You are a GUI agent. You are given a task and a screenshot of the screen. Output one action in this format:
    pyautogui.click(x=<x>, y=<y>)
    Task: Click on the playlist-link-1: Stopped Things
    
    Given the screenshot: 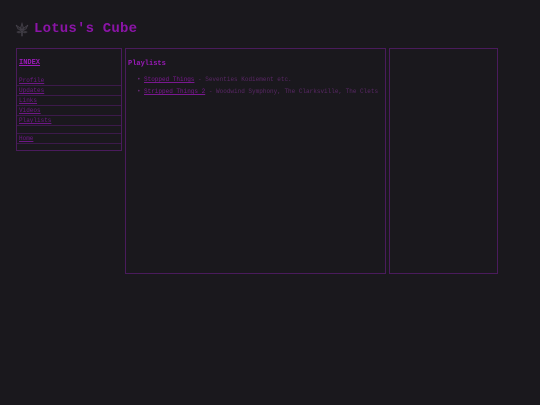 What is the action you would take?
    pyautogui.click(x=169, y=79)
    